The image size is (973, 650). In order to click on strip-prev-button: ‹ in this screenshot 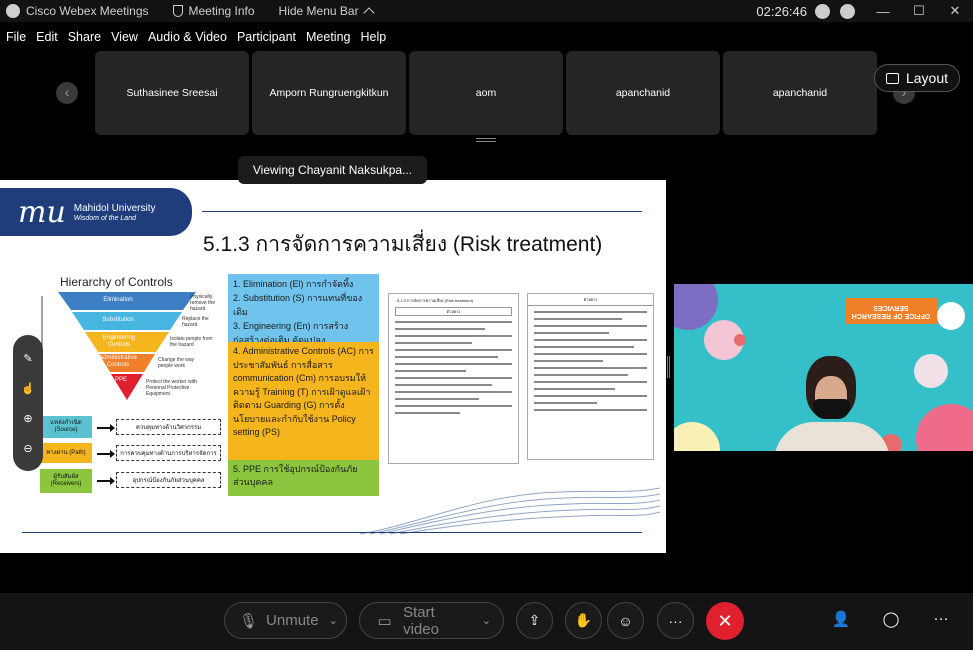, I will do `click(67, 93)`.